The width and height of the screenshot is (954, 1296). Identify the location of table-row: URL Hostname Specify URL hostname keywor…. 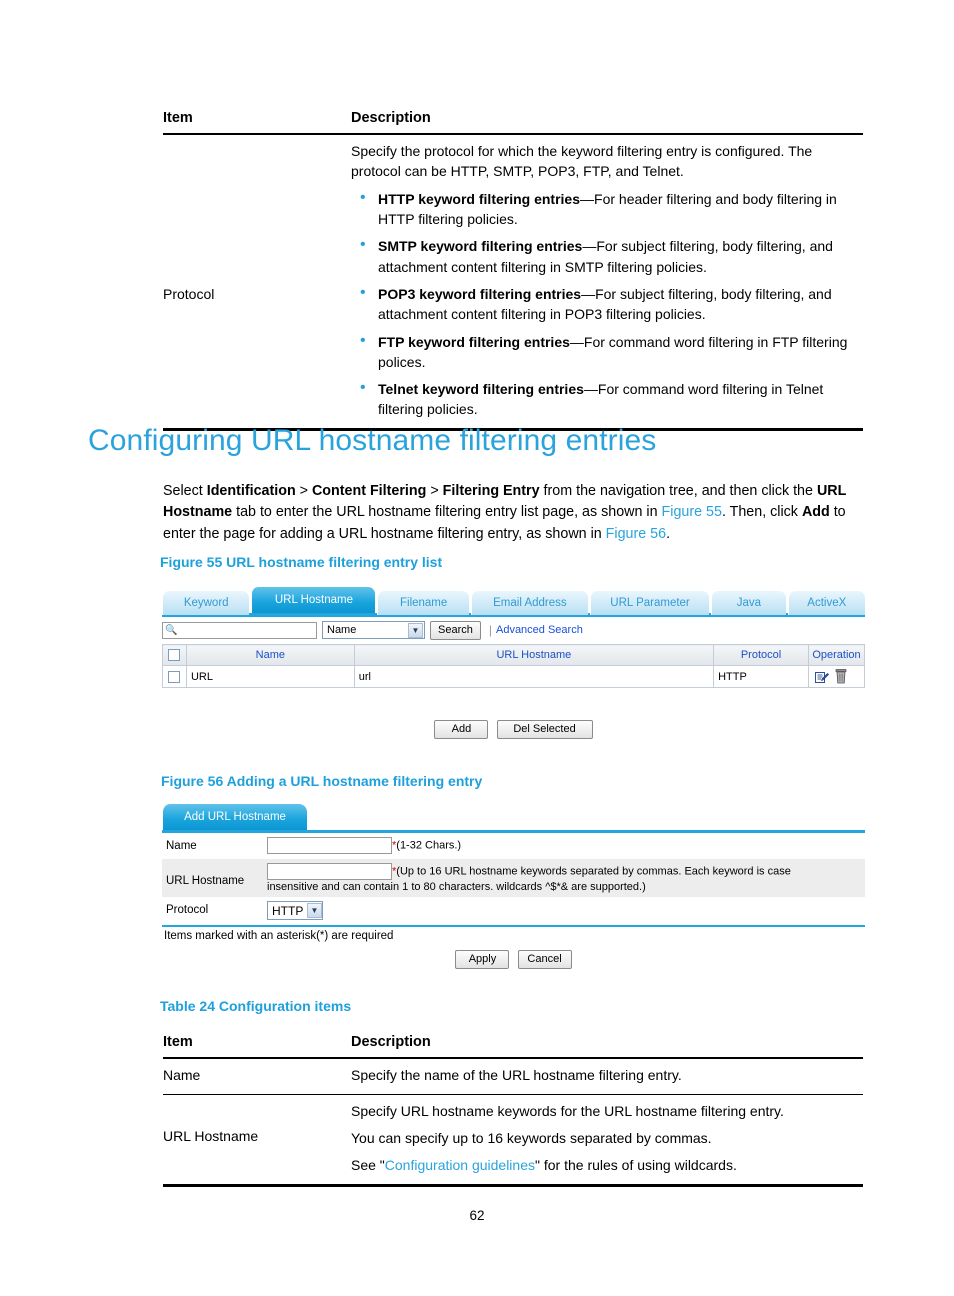
(513, 1139).